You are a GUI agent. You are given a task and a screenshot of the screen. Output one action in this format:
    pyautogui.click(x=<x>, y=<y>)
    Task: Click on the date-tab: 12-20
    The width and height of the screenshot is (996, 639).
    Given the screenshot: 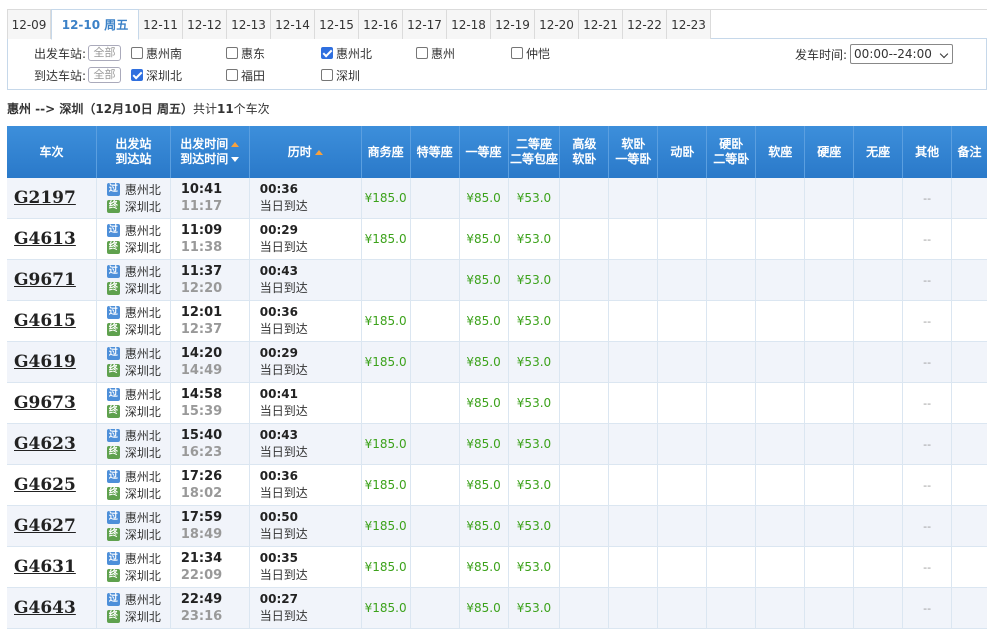 What is the action you would take?
    pyautogui.click(x=557, y=24)
    